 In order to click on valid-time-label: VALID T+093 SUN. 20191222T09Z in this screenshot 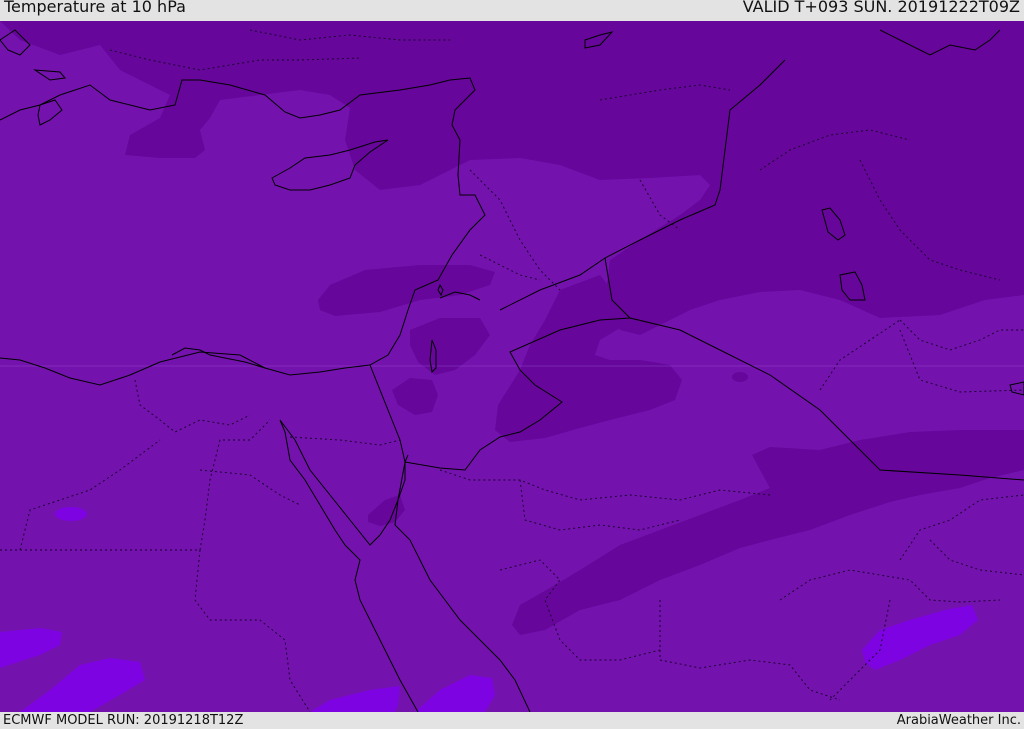, I will do `click(881, 8)`.